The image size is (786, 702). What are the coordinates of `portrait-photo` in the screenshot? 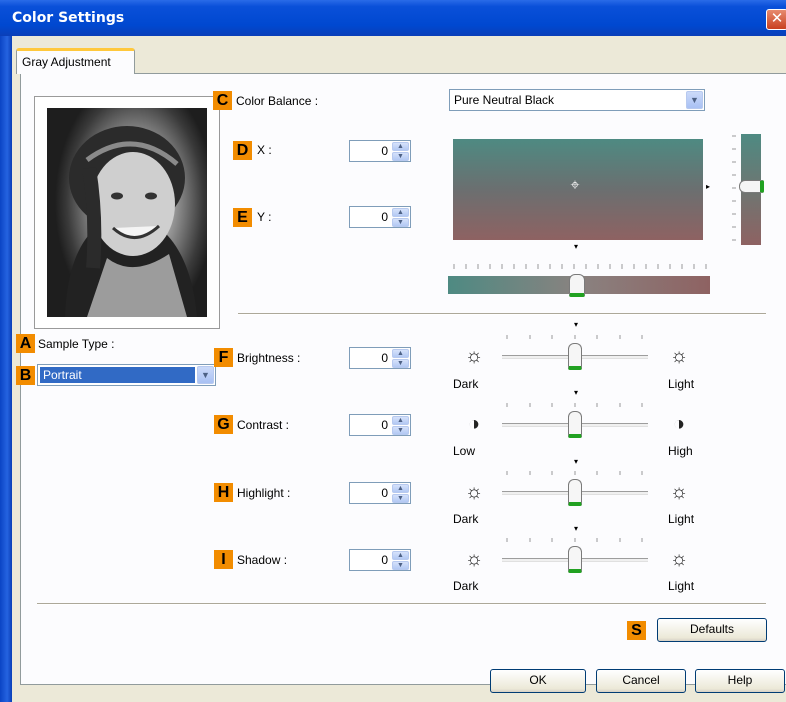 It's located at (131, 221).